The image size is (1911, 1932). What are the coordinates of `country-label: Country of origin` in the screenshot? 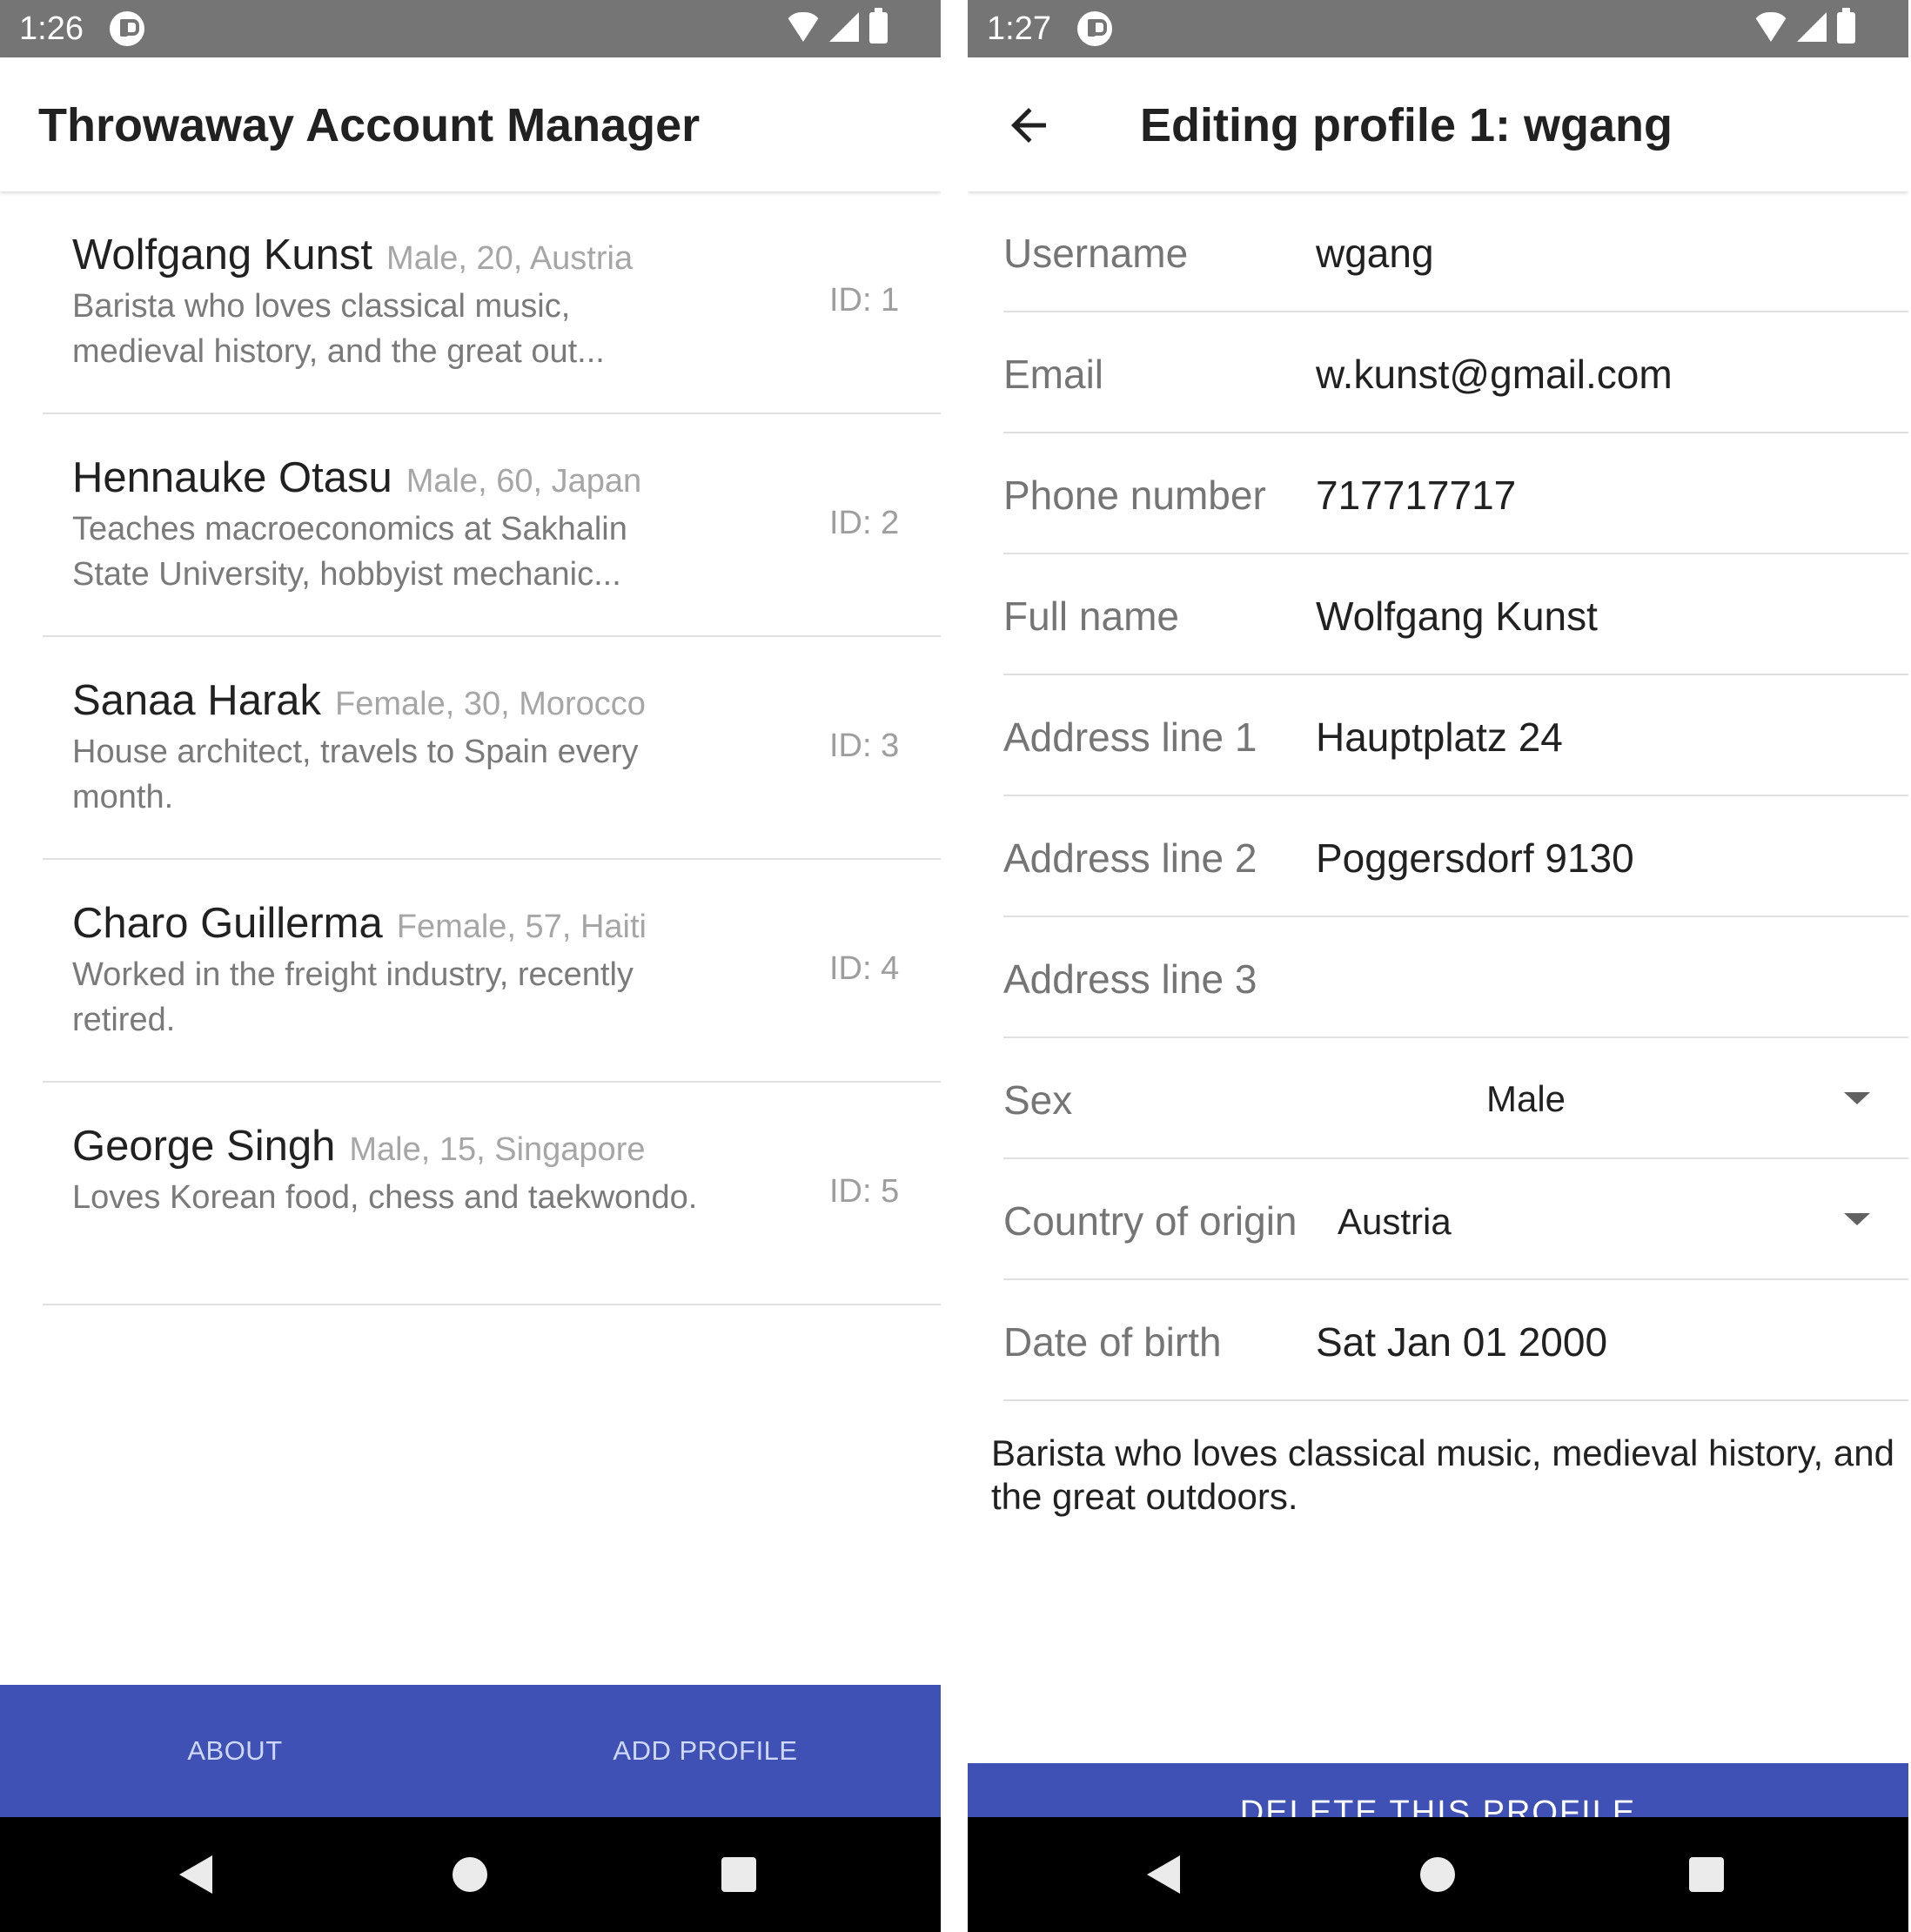 It's located at (1150, 1221).